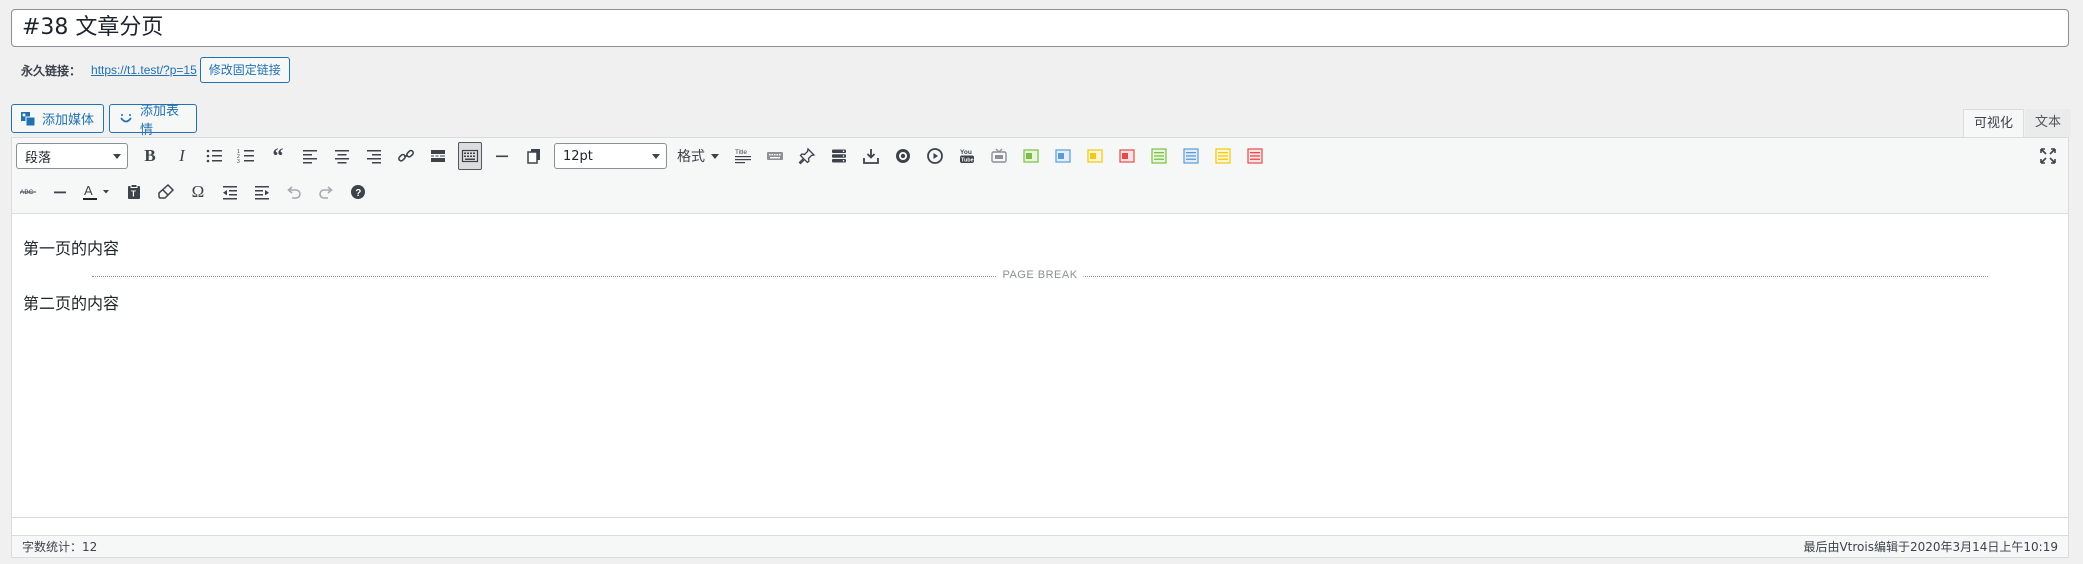  I want to click on post-title-input: #38 文章分页, so click(1040, 28).